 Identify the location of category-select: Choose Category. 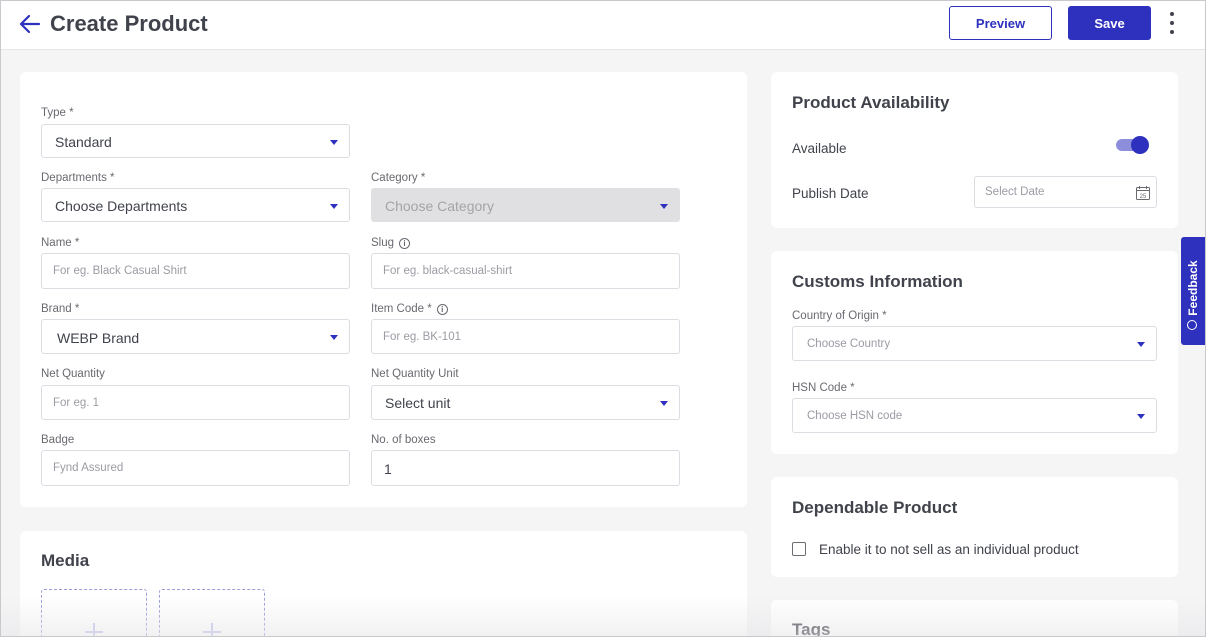
(525, 205).